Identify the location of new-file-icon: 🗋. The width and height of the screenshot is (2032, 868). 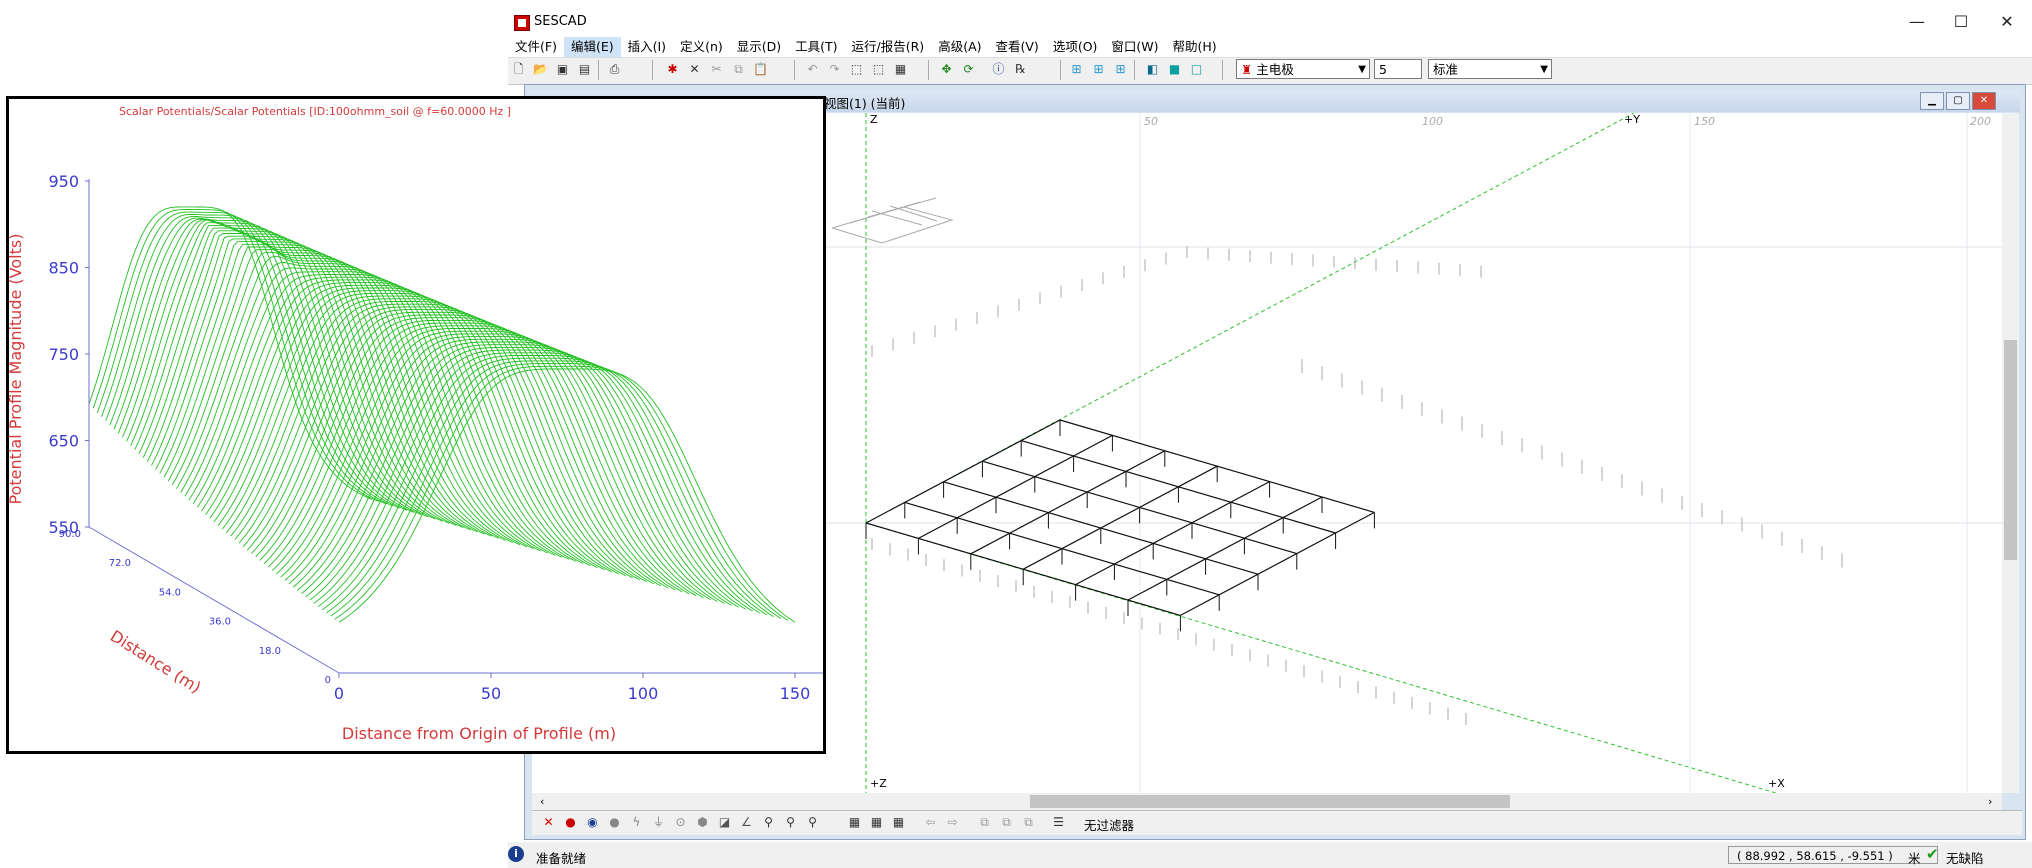
(518, 69).